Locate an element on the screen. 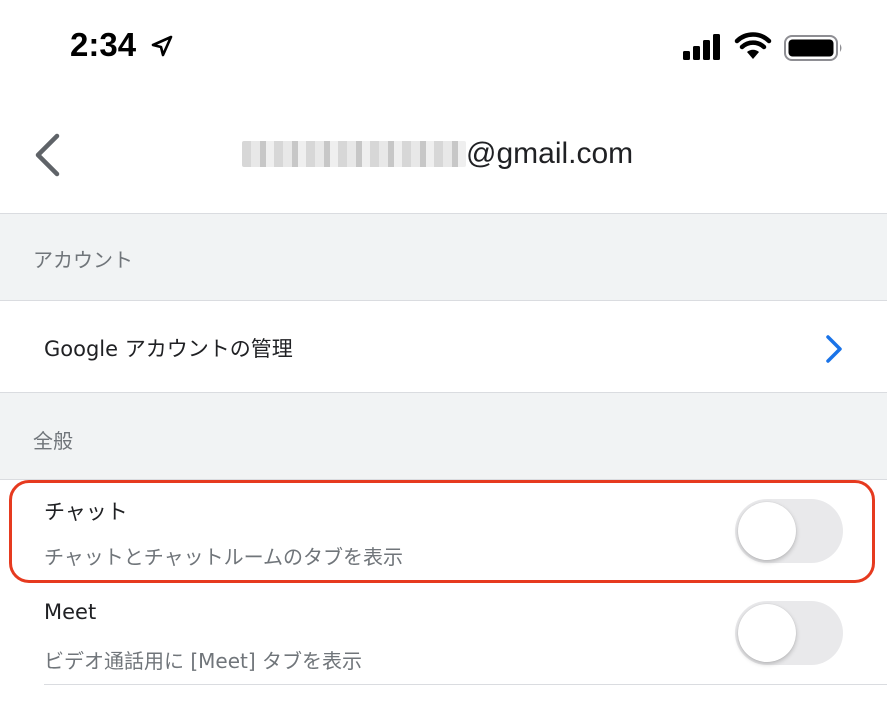 The width and height of the screenshot is (887, 702). status-time: 2:34 is located at coordinates (103, 44).